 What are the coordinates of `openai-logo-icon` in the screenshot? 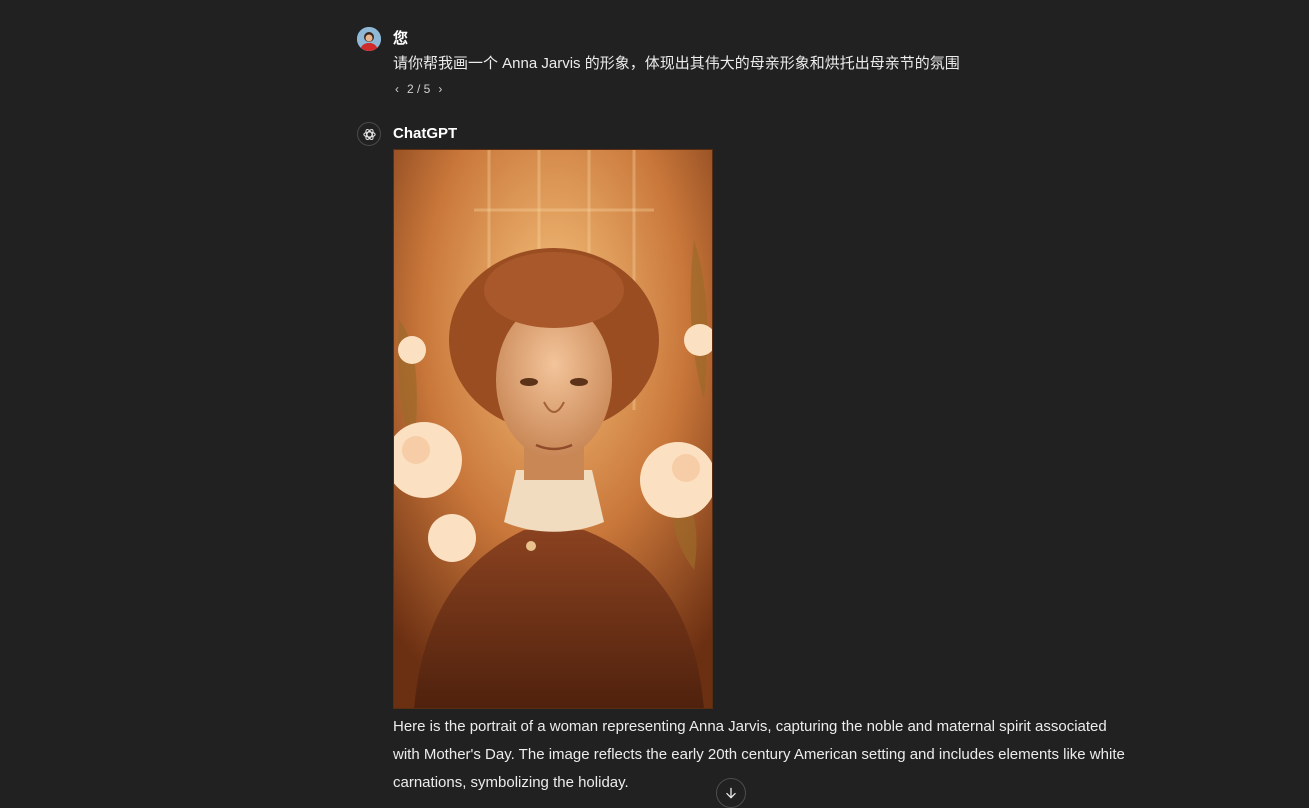 It's located at (369, 134).